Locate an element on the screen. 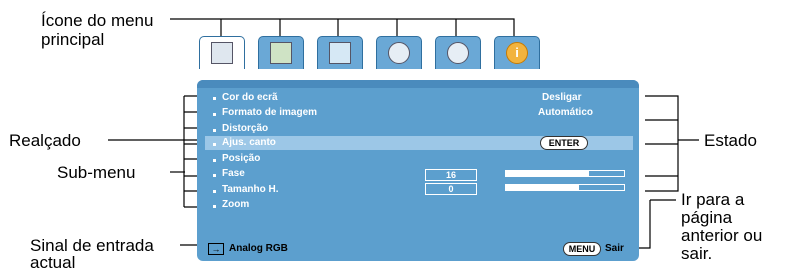 The width and height of the screenshot is (792, 272). h-size-slider is located at coordinates (565, 187).